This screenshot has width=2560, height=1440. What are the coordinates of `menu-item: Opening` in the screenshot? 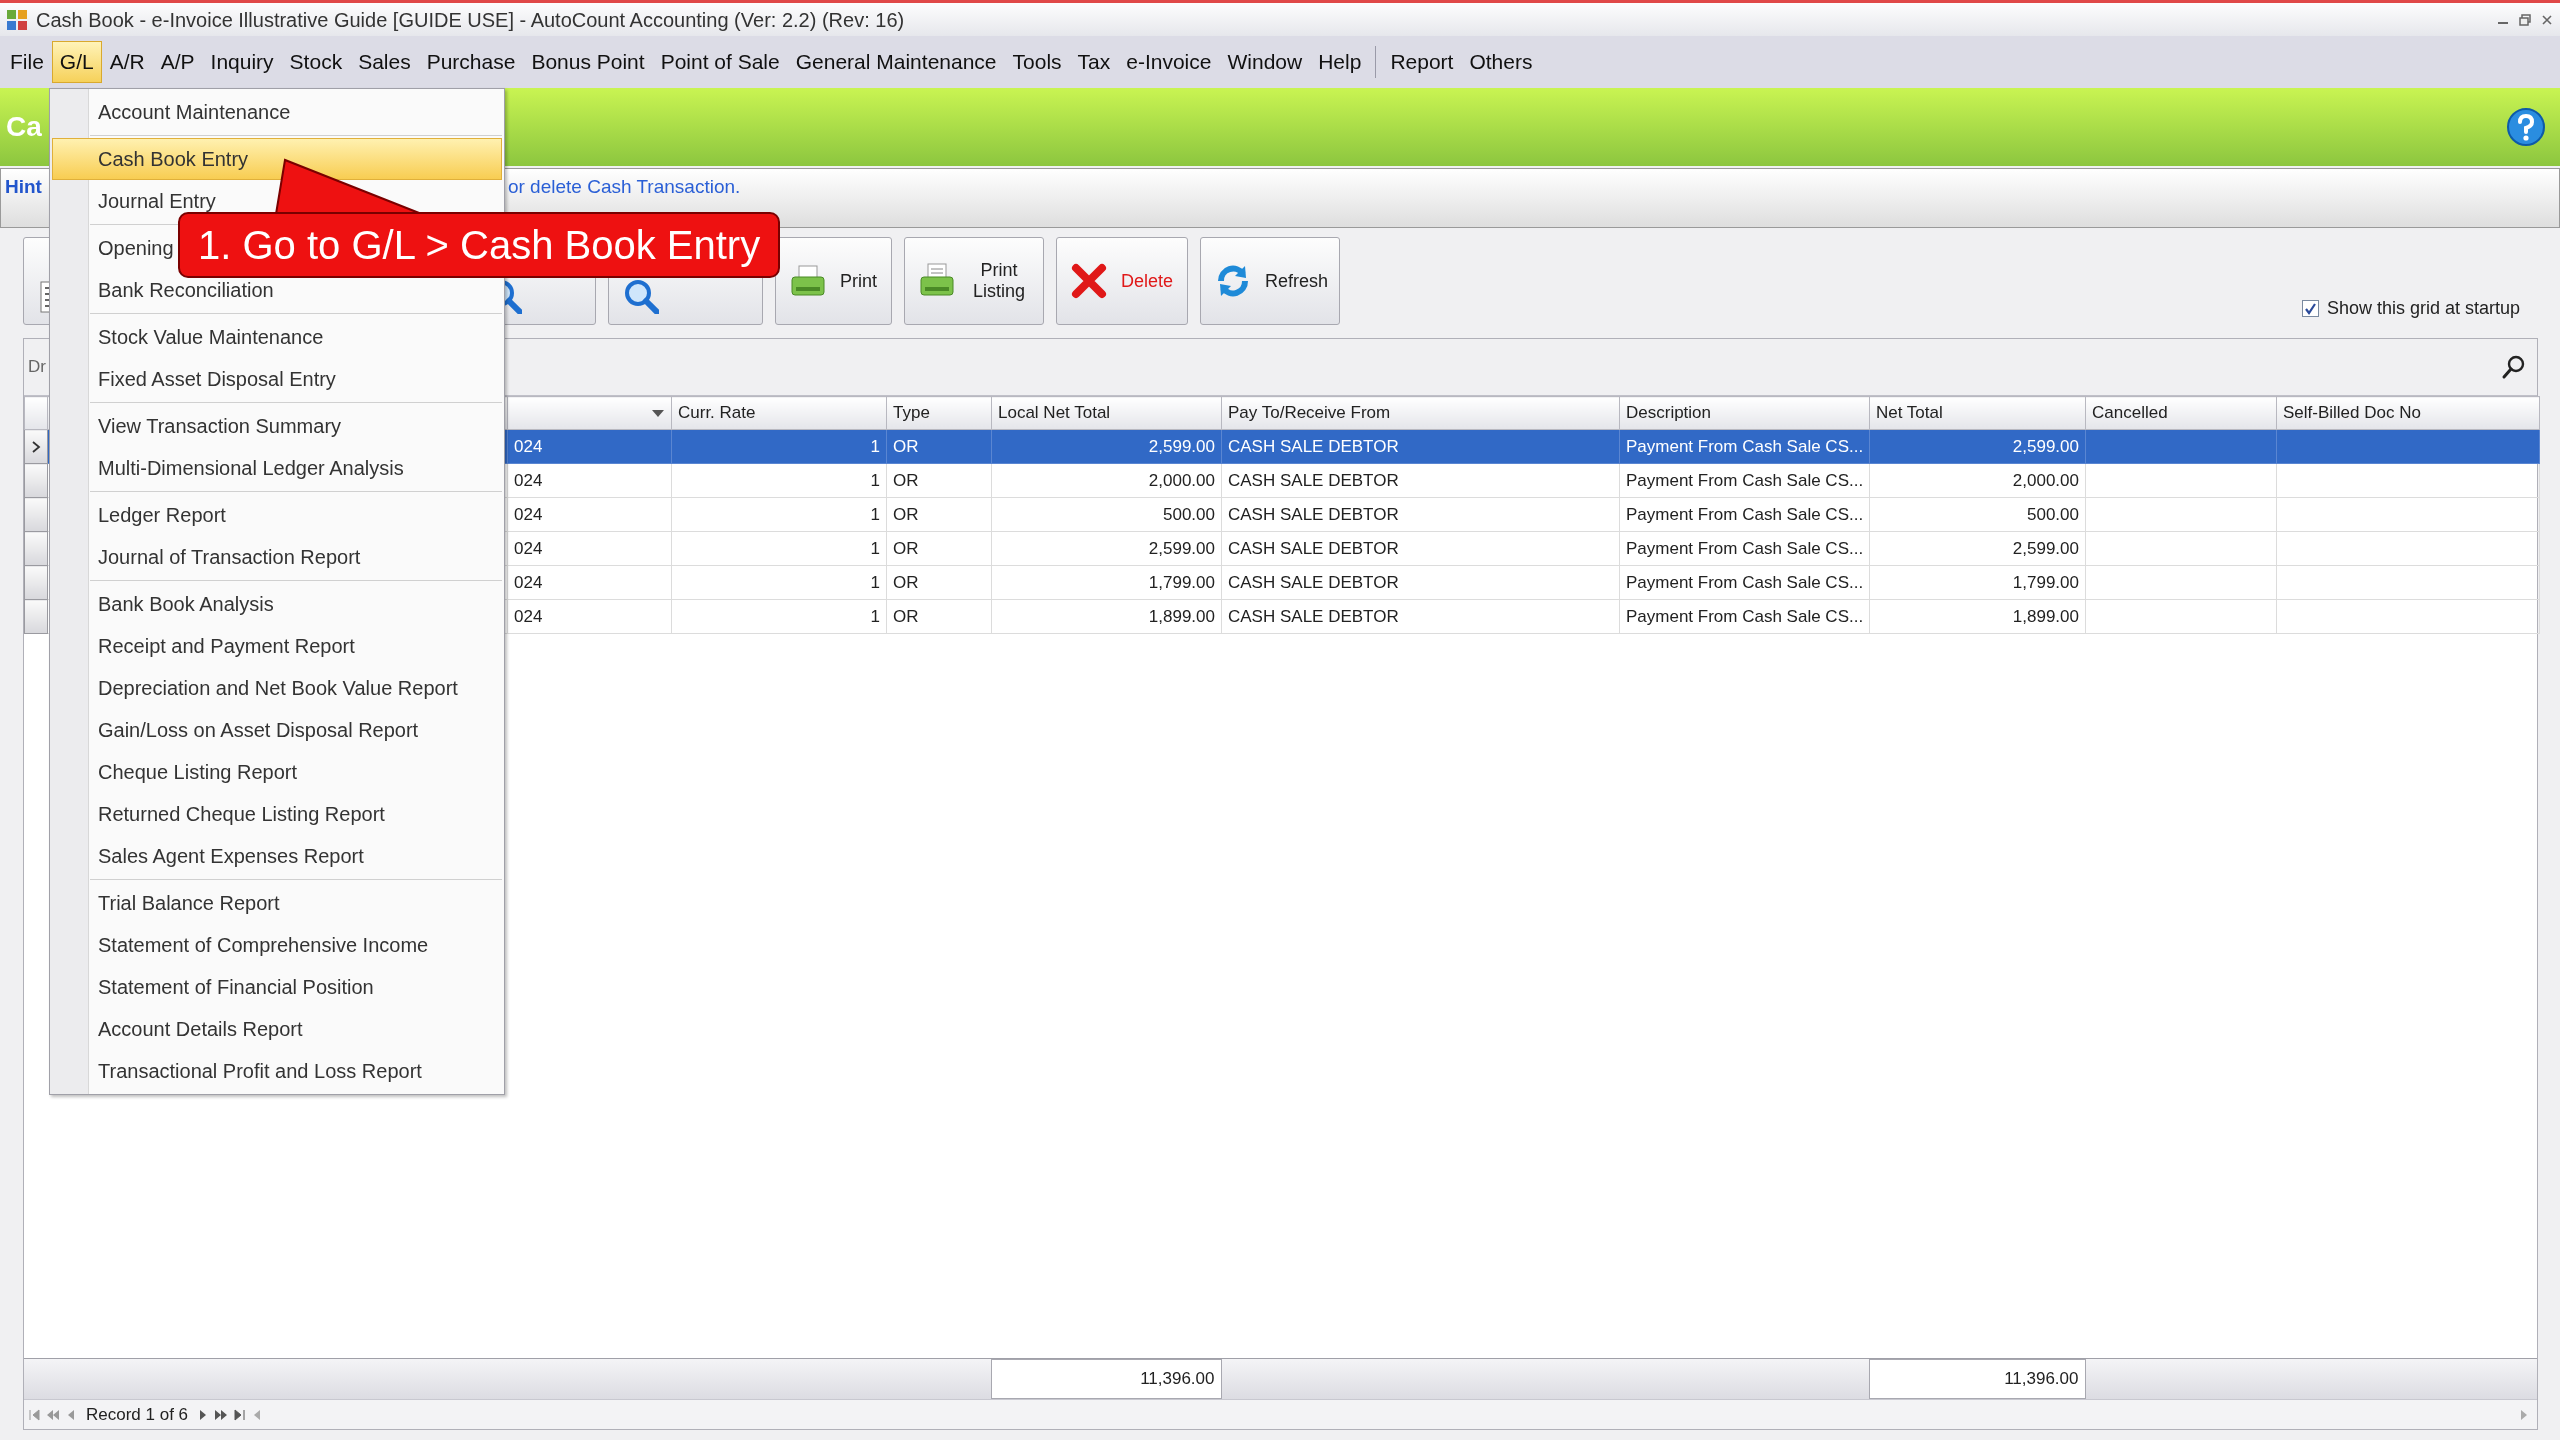 It's located at (136, 248).